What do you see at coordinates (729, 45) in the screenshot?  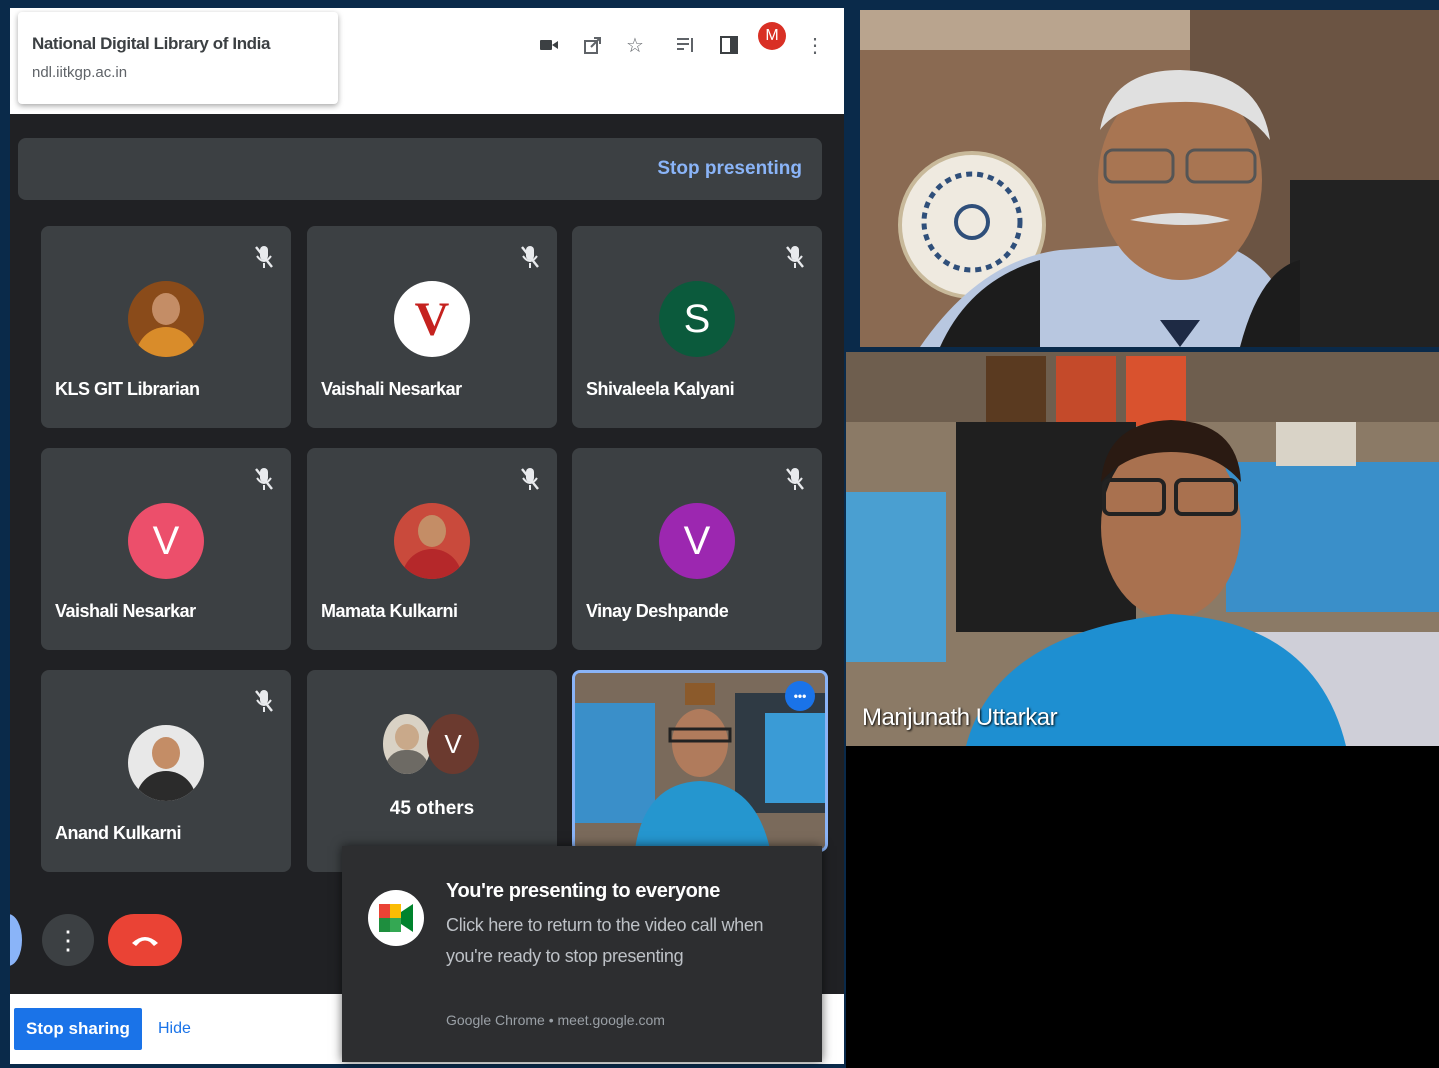 I see `sidebar-icon` at bounding box center [729, 45].